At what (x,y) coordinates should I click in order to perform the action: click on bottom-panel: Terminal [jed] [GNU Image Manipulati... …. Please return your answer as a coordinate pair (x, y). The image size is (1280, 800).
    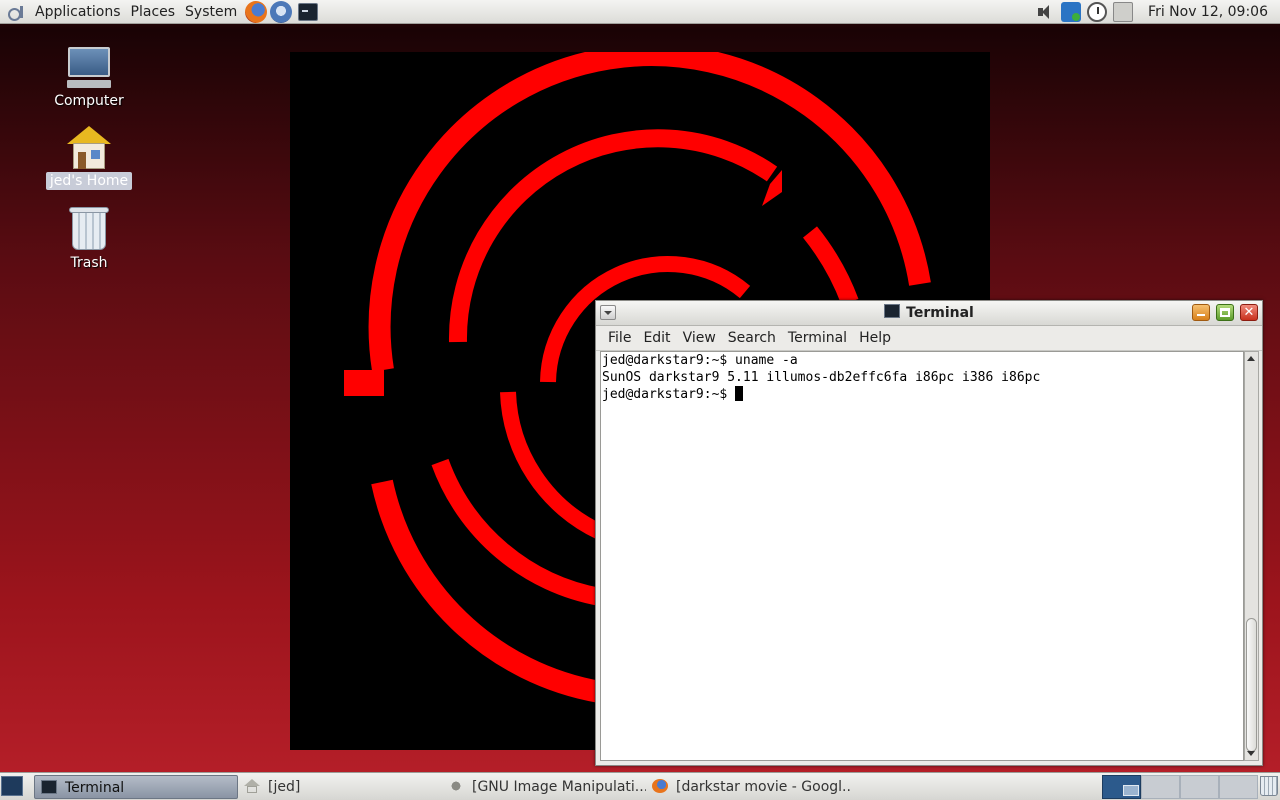
    Looking at the image, I should click on (640, 786).